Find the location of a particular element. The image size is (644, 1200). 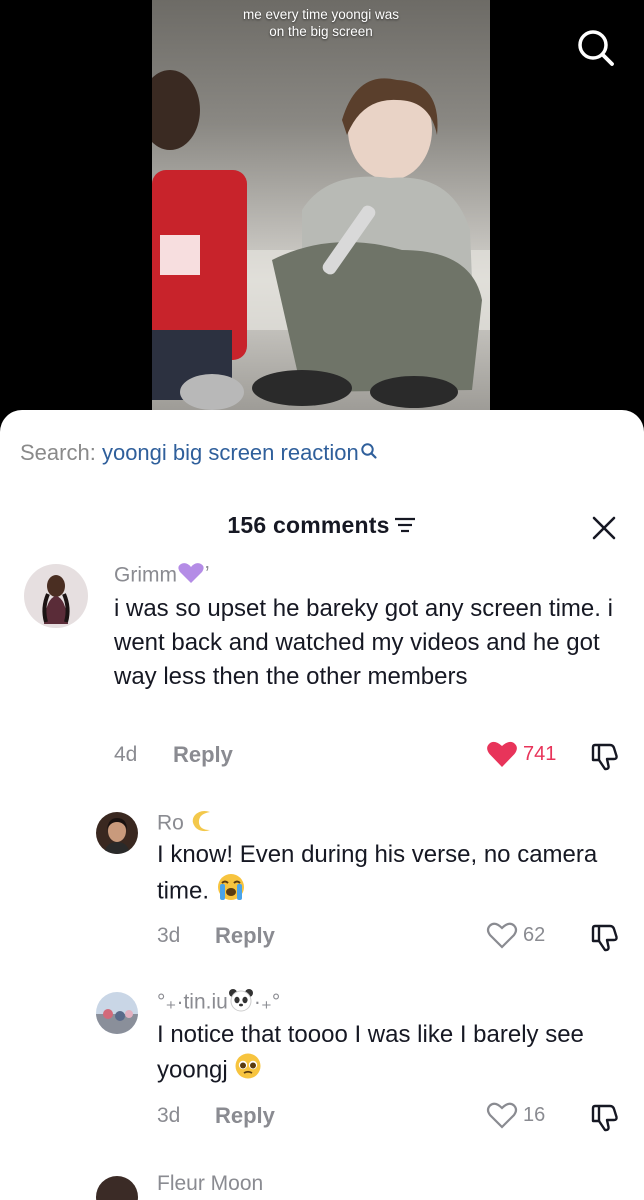

like-button: 741 is located at coordinates (521, 754).